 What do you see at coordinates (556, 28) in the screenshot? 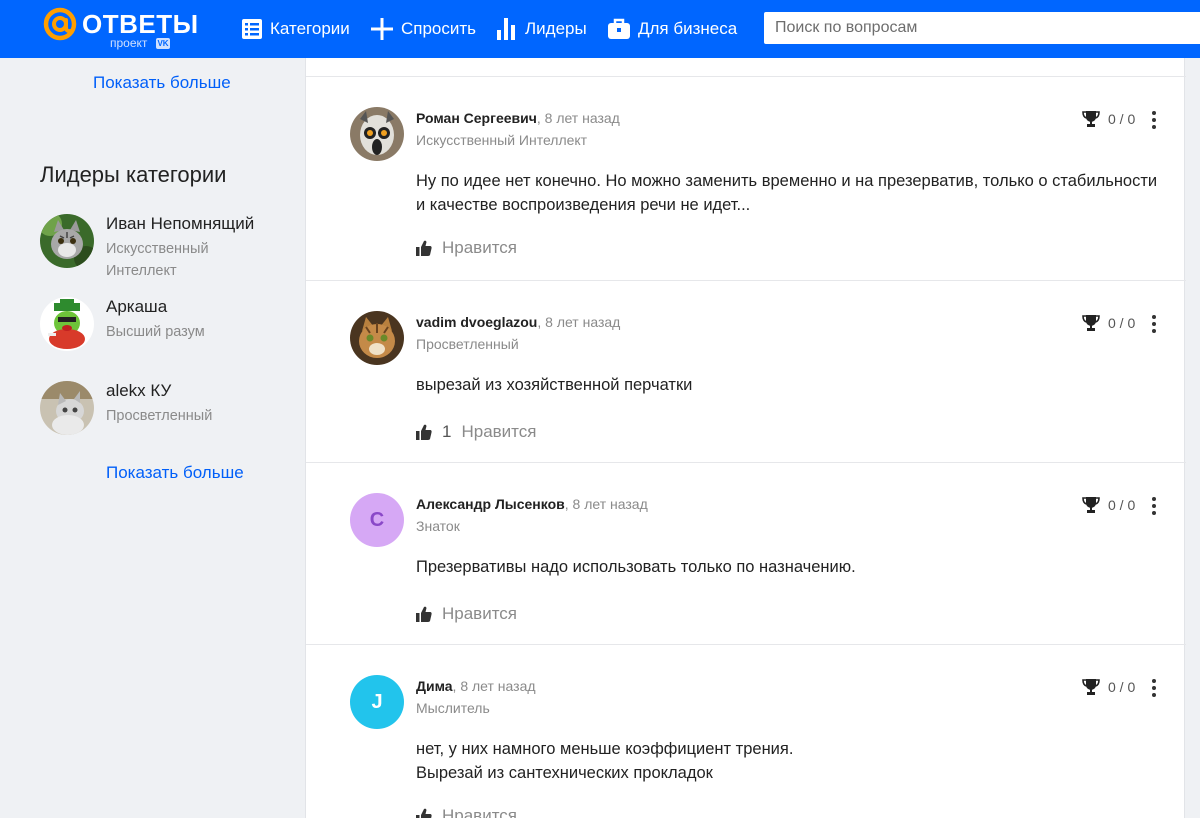
I see `nav-label: Лидеры` at bounding box center [556, 28].